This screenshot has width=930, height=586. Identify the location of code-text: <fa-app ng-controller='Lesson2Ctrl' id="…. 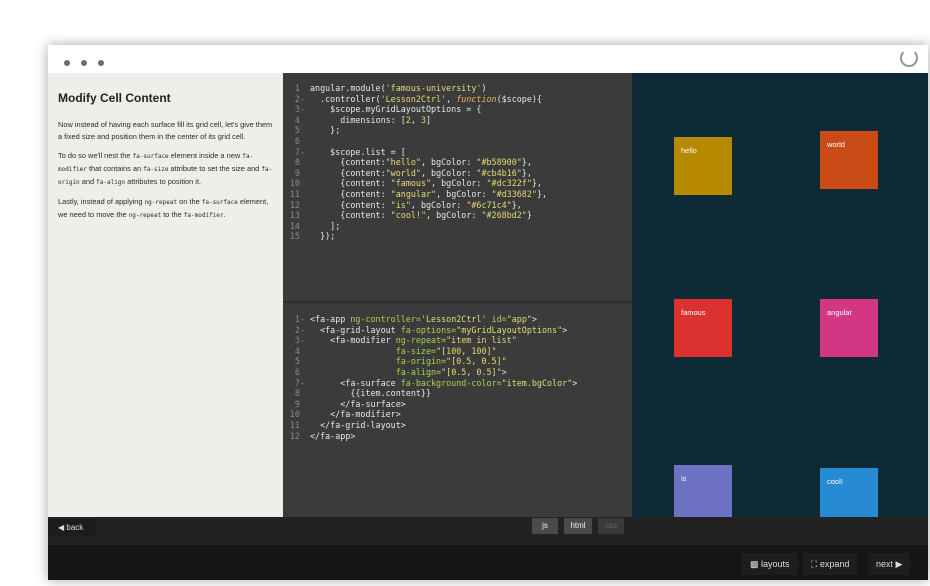
(423, 319).